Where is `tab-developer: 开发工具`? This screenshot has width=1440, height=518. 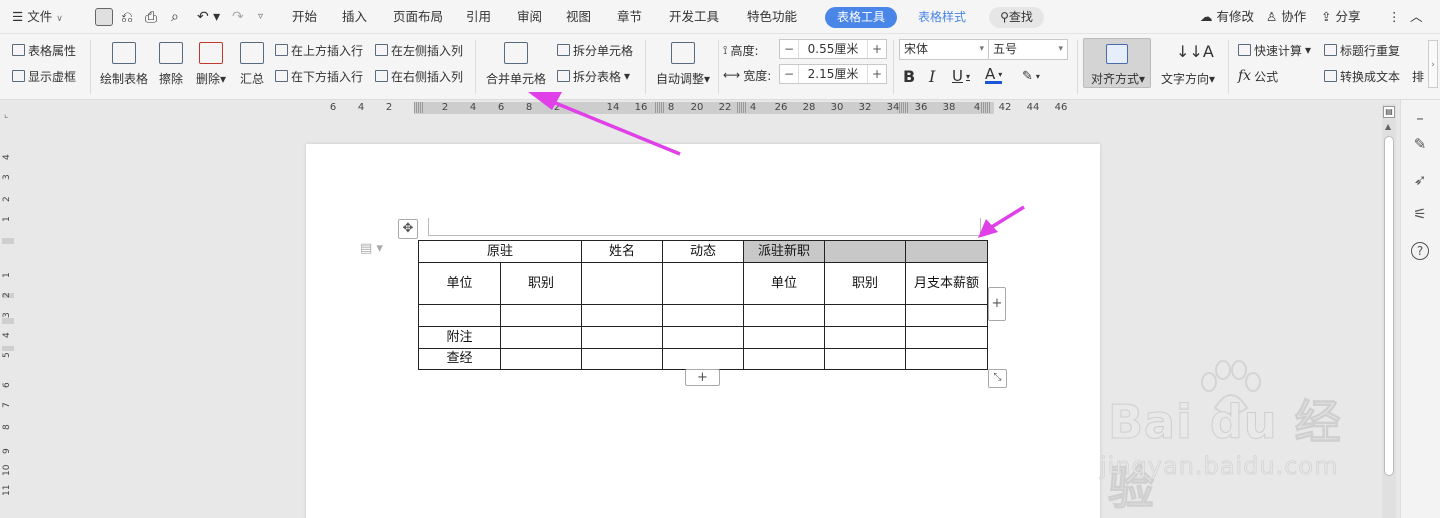
tab-developer: 开发工具 is located at coordinates (694, 17).